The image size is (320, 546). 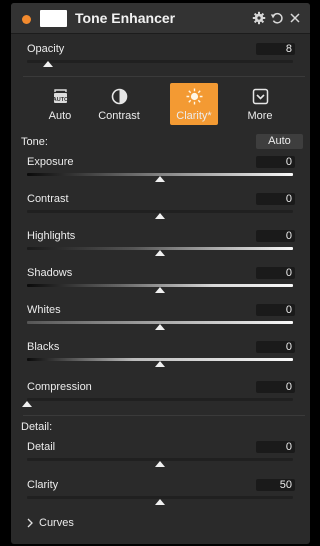 I want to click on preset-contrast-button: Contrast, so click(x=119, y=104).